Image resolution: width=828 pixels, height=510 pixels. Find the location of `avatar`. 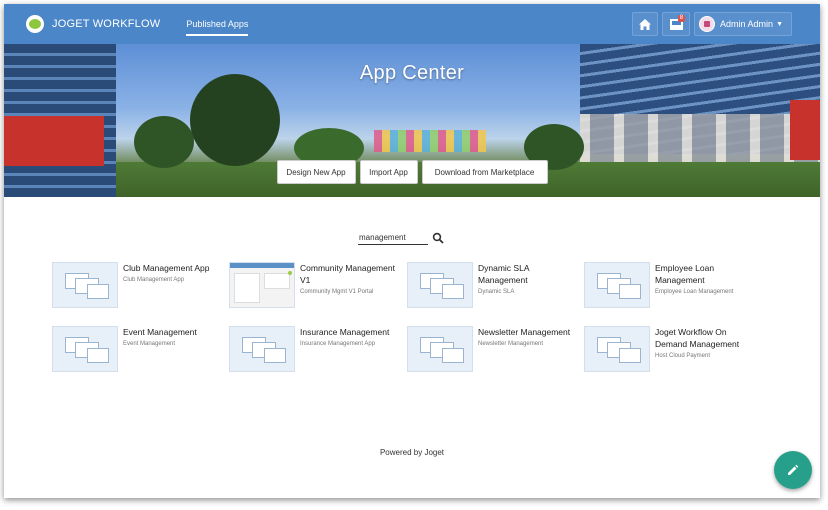

avatar is located at coordinates (707, 24).